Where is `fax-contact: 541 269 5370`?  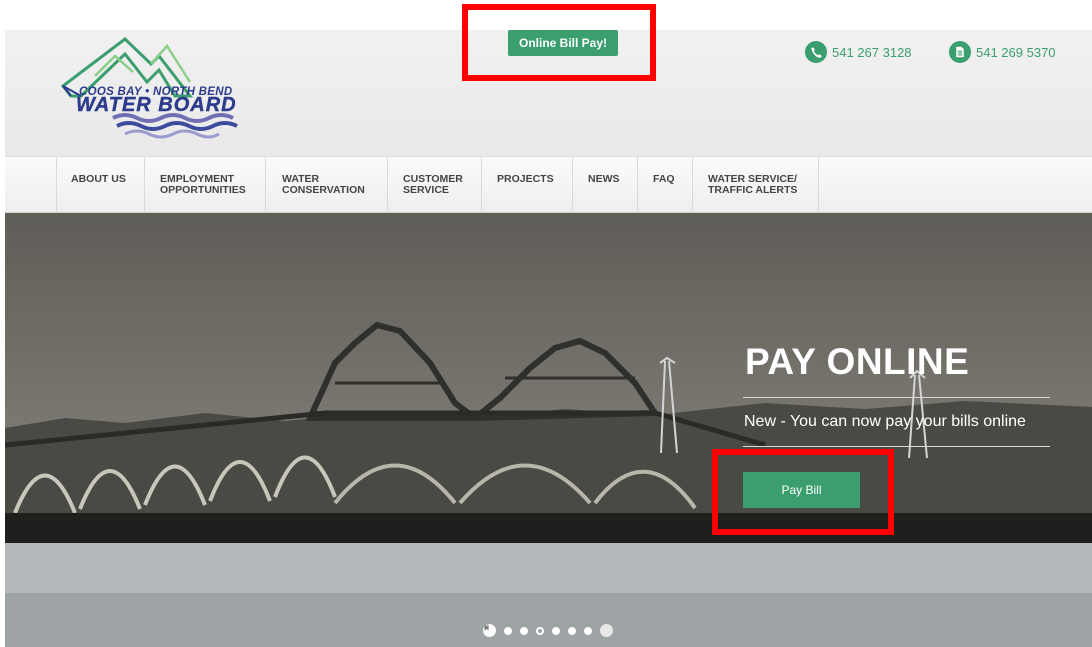 fax-contact: 541 269 5370 is located at coordinates (1002, 52).